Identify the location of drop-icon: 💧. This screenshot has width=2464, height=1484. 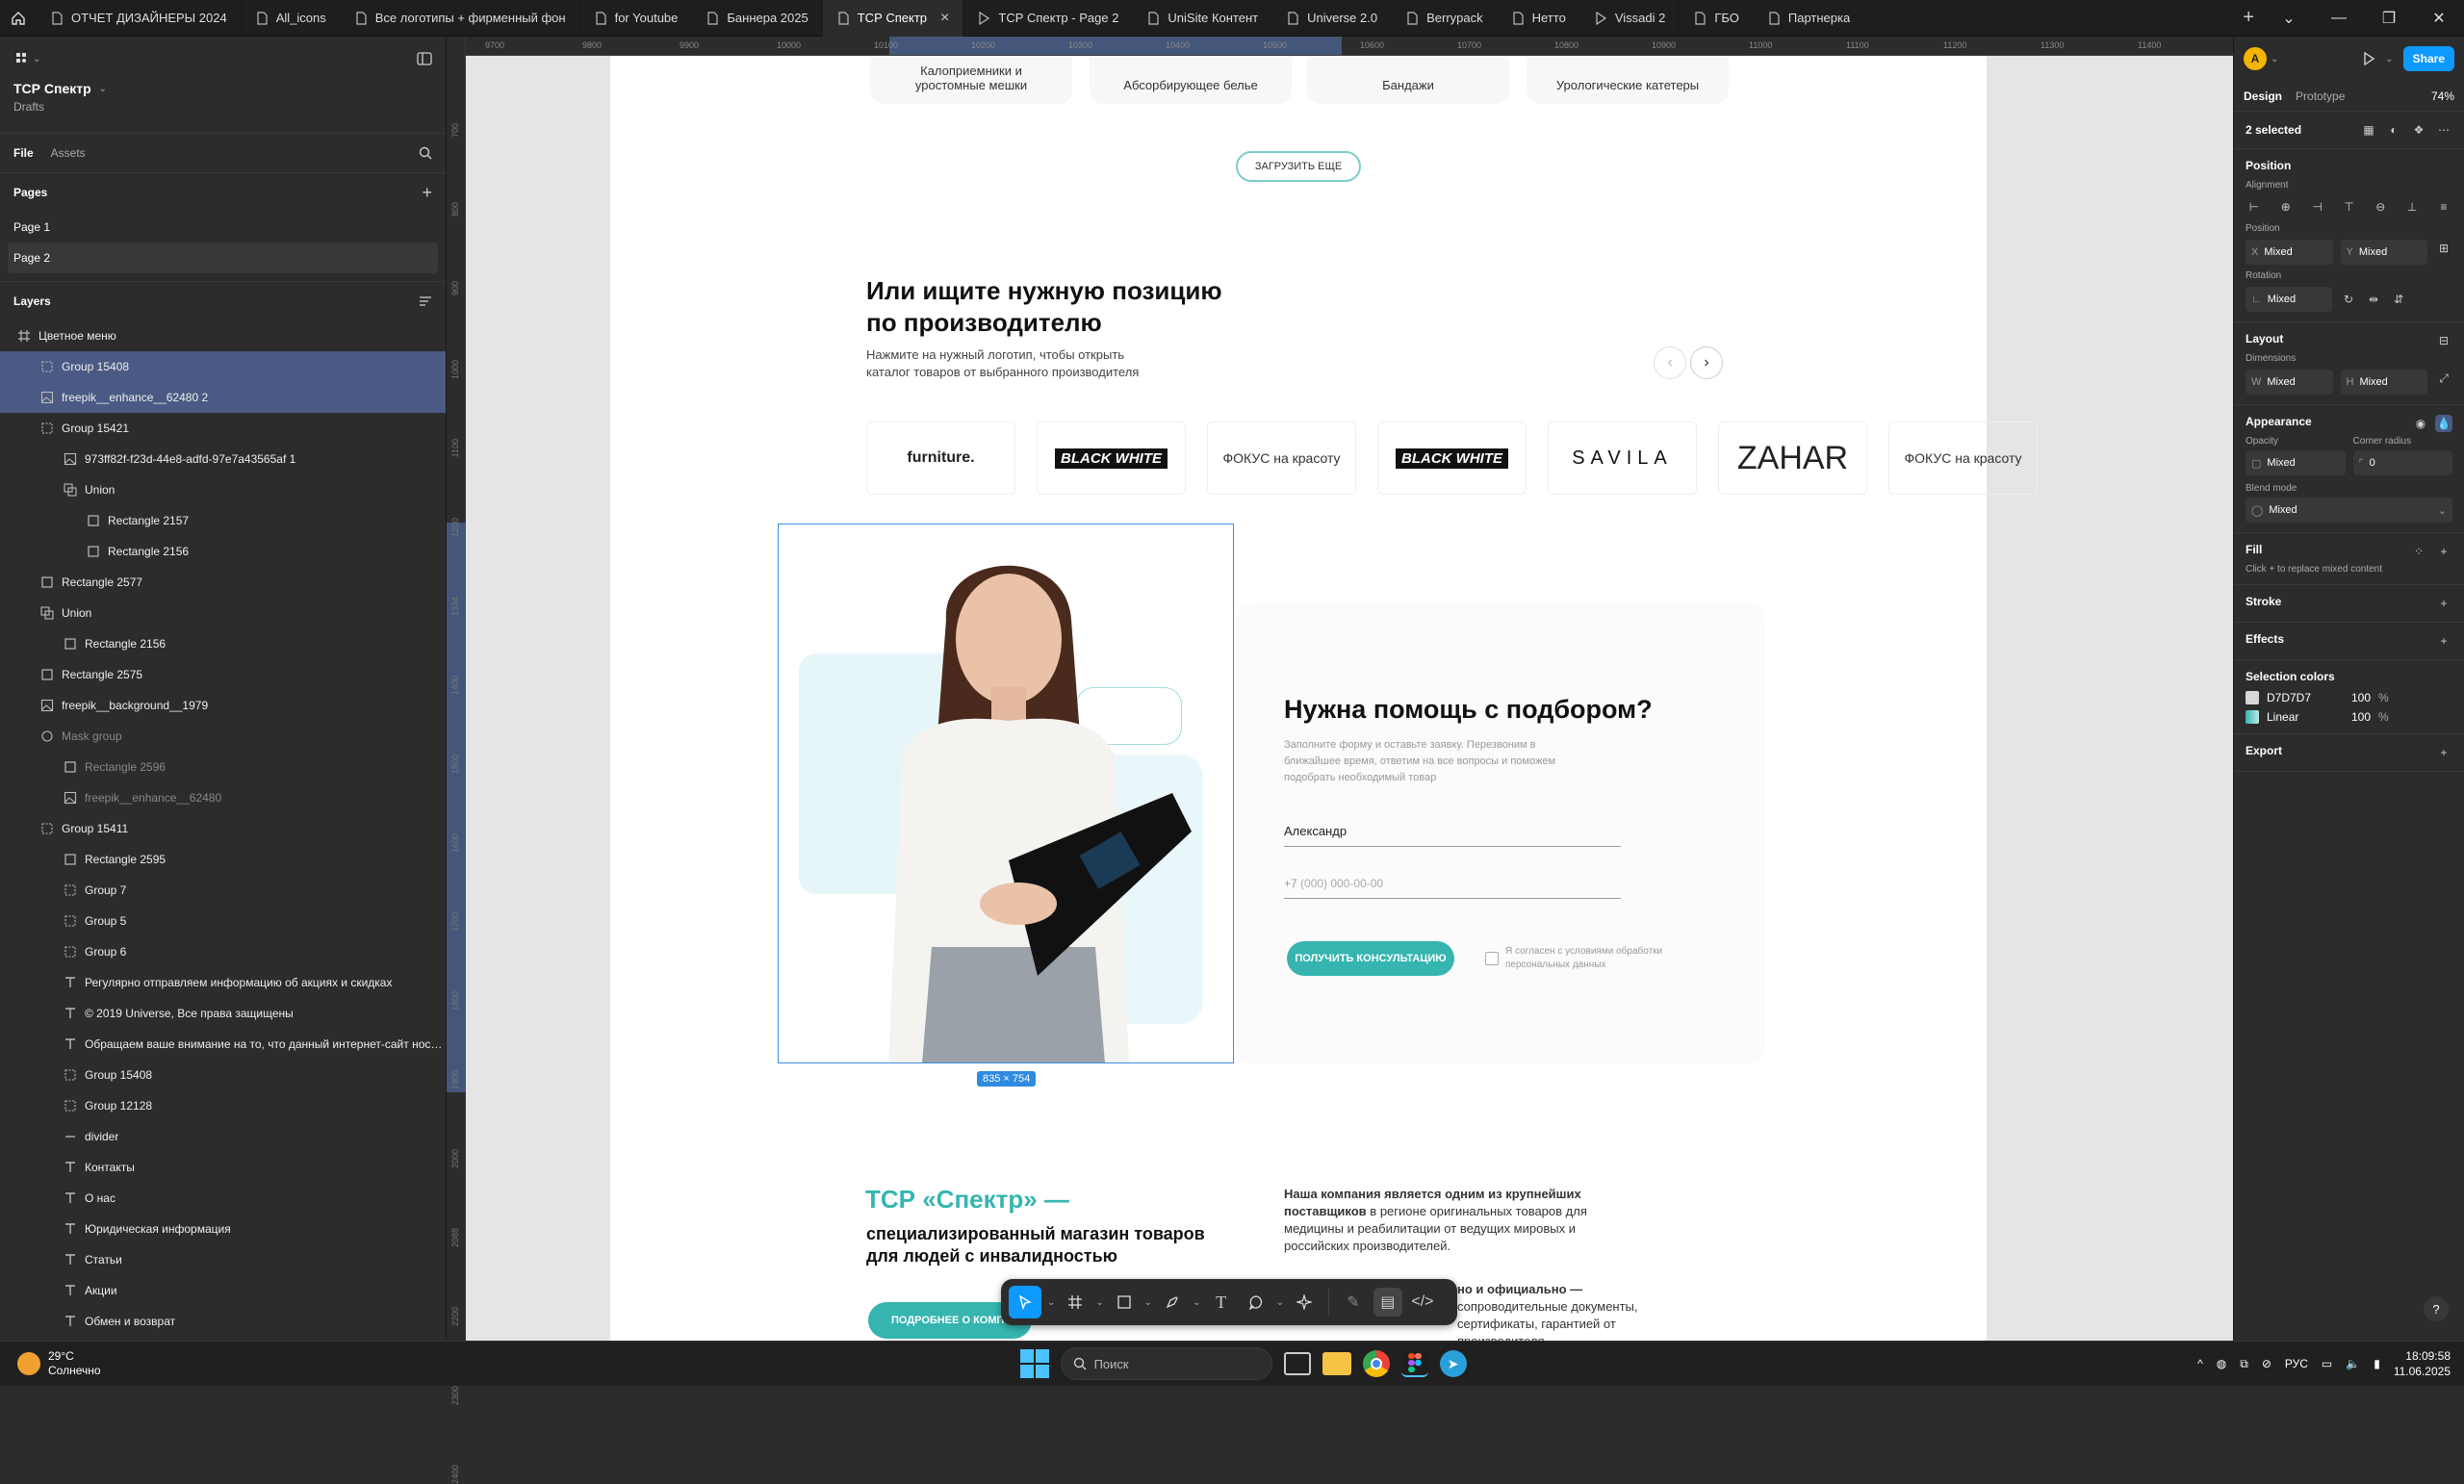
(2443, 424).